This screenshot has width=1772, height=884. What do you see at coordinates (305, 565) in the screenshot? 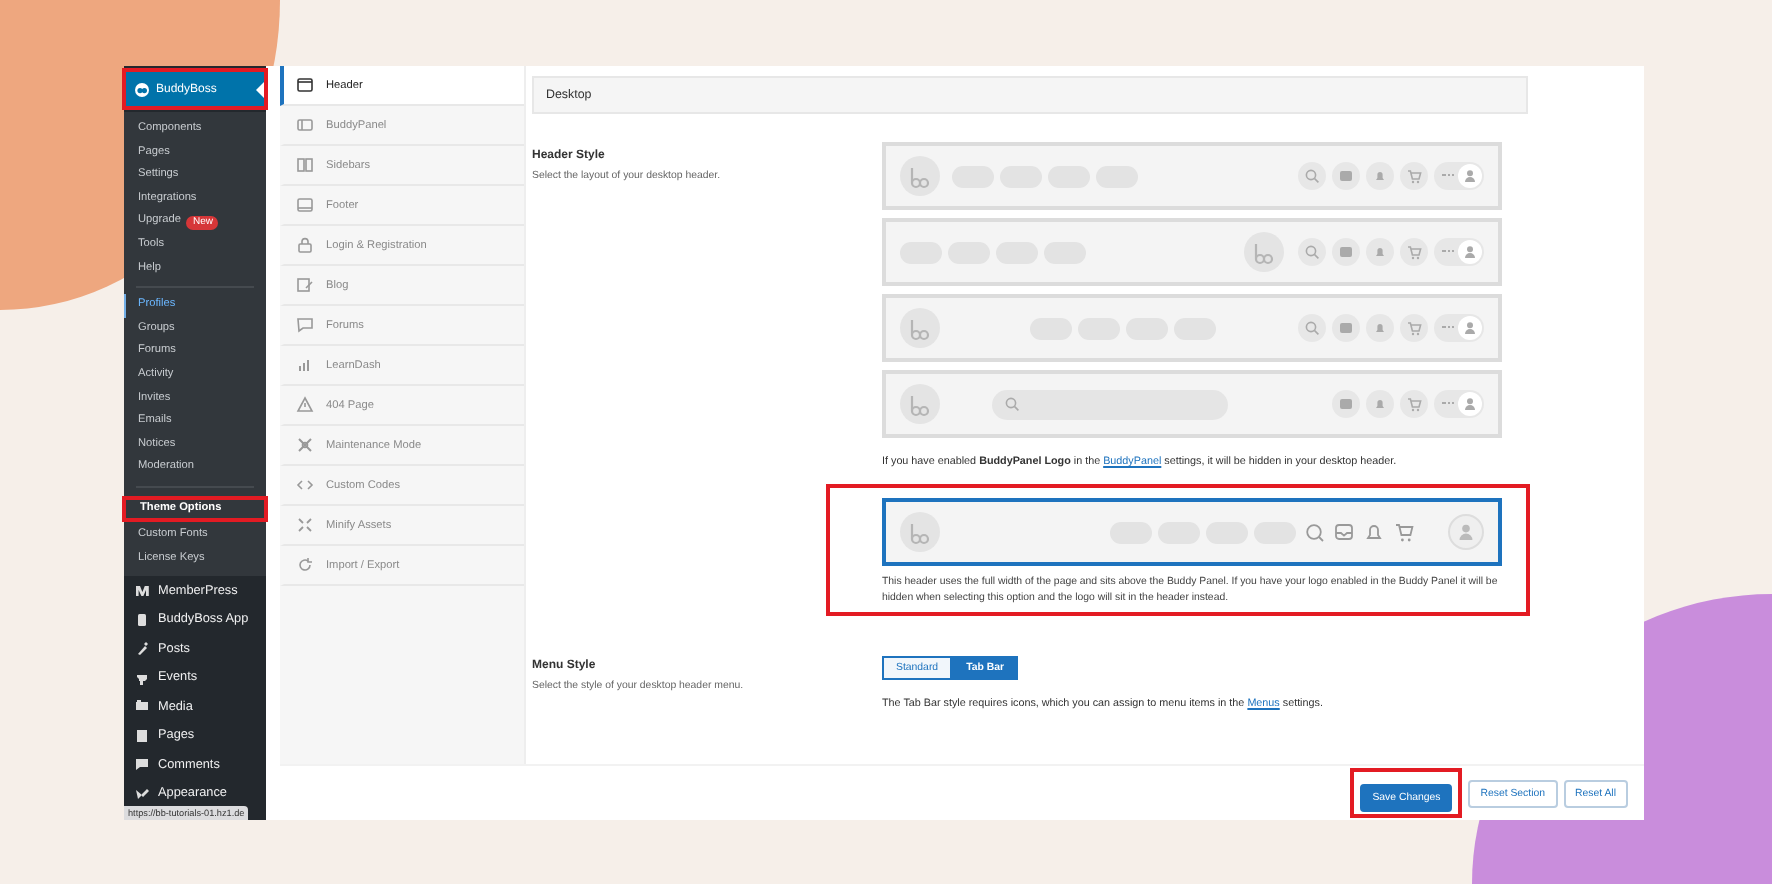
I see `refresh-icon` at bounding box center [305, 565].